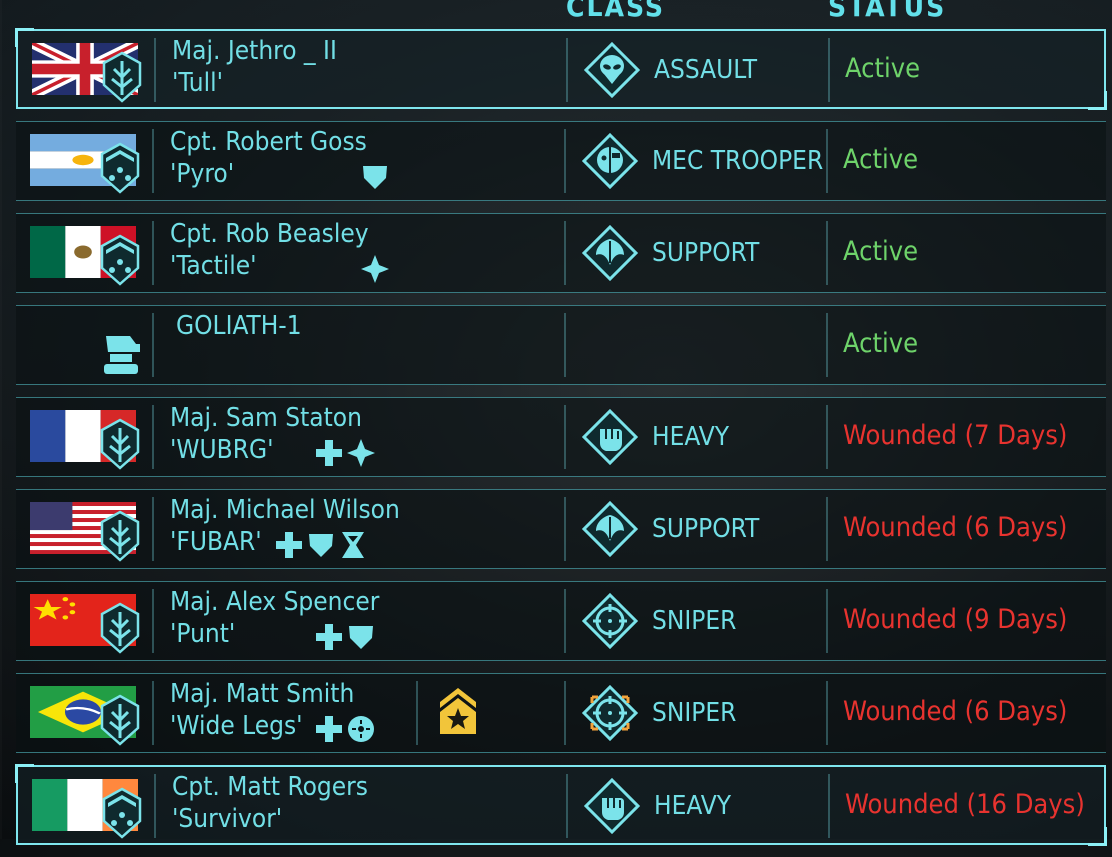  I want to click on soldier-status: Wounded (9 Days), so click(955, 619).